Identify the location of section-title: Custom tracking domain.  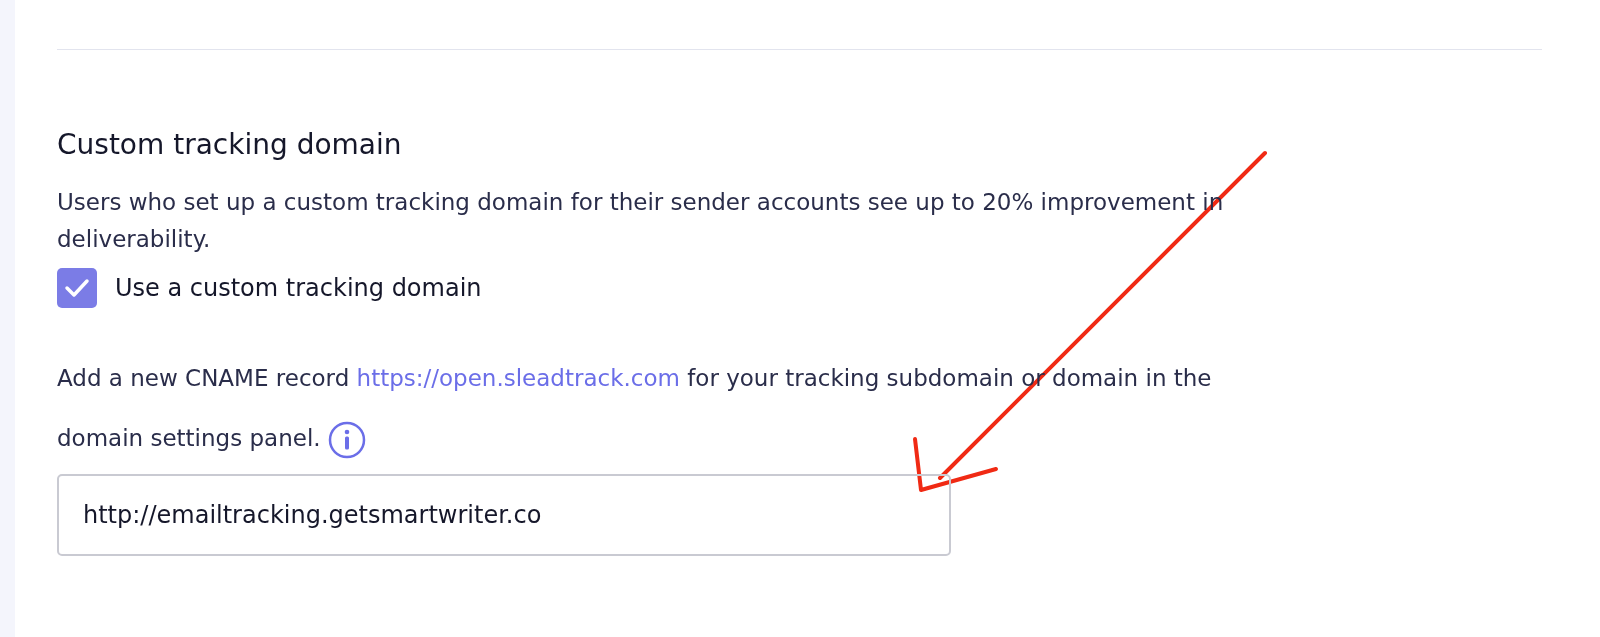
(230, 145).